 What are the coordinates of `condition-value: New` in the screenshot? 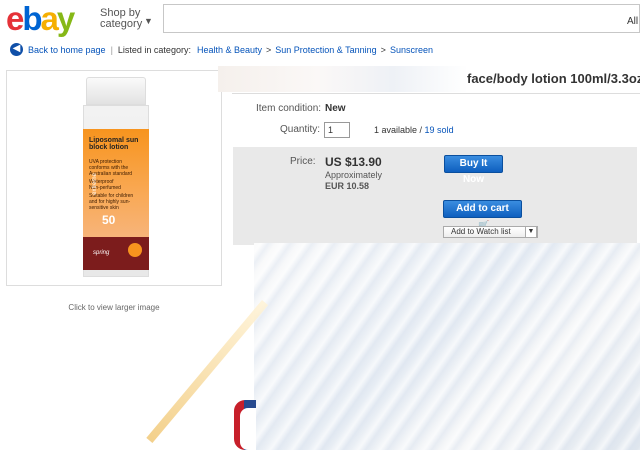 It's located at (335, 108).